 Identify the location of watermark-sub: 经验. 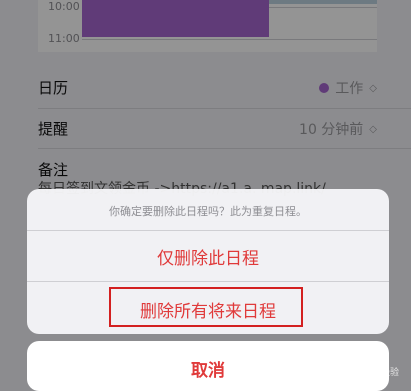
(389, 373).